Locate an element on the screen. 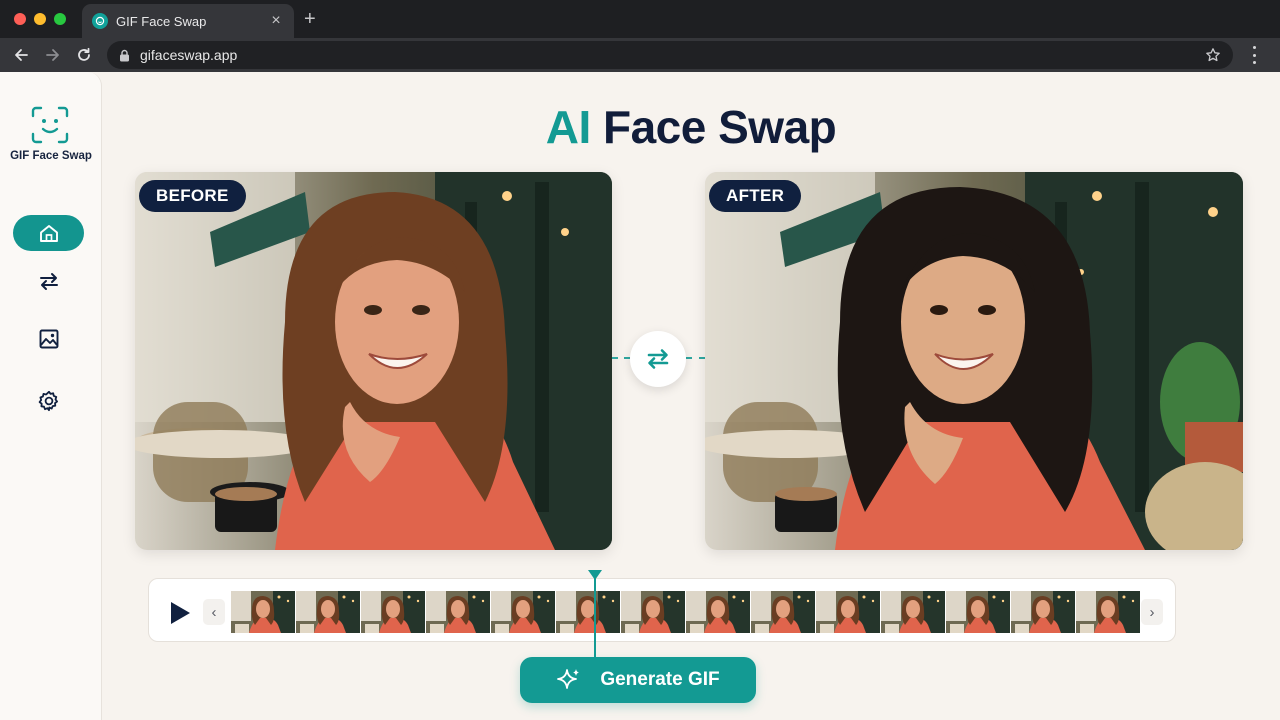 Image resolution: width=1280 pixels, height=720 pixels. playhead is located at coordinates (595, 618).